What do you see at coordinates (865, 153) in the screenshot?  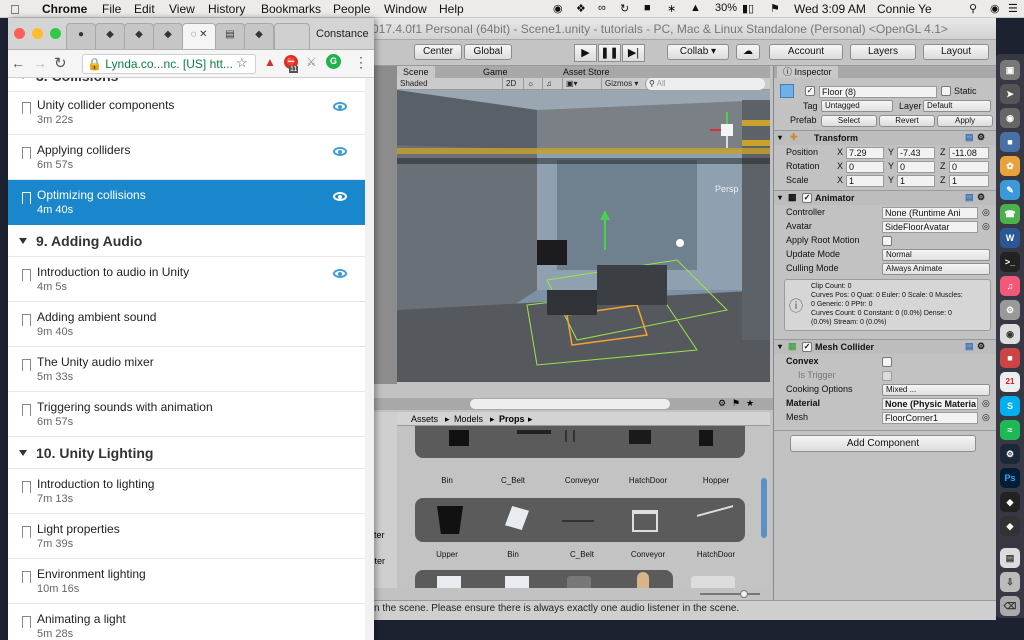 I see `position-x-field: 7.29` at bounding box center [865, 153].